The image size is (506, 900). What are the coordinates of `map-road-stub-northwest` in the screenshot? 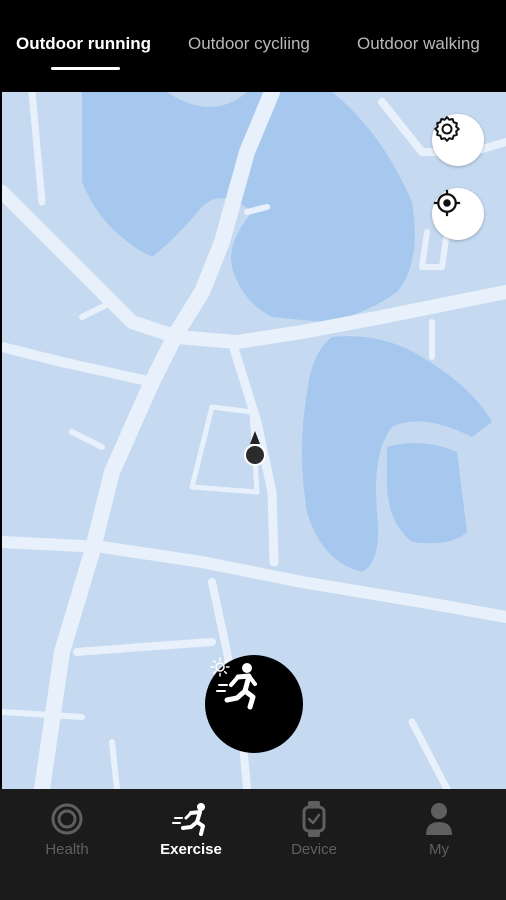 It's located at (97, 309).